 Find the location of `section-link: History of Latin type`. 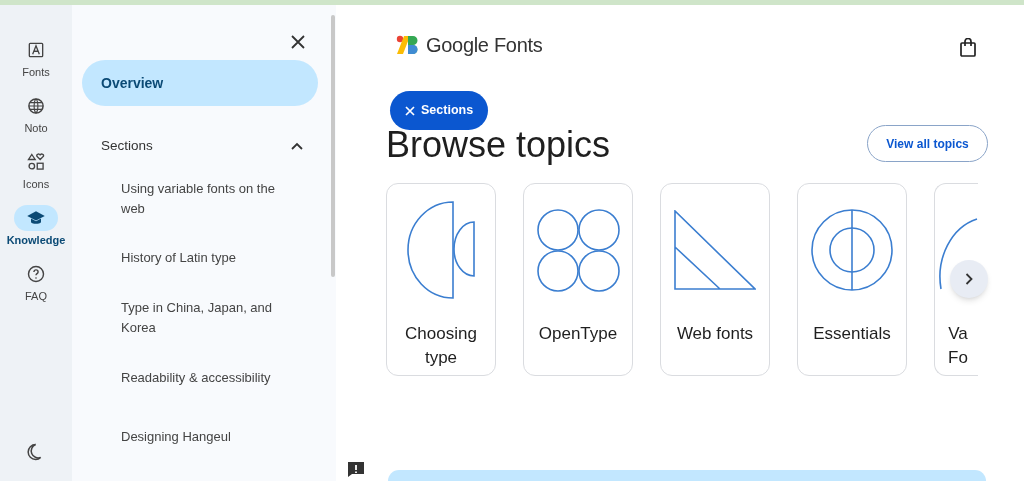

section-link: History of Latin type is located at coordinates (211, 258).